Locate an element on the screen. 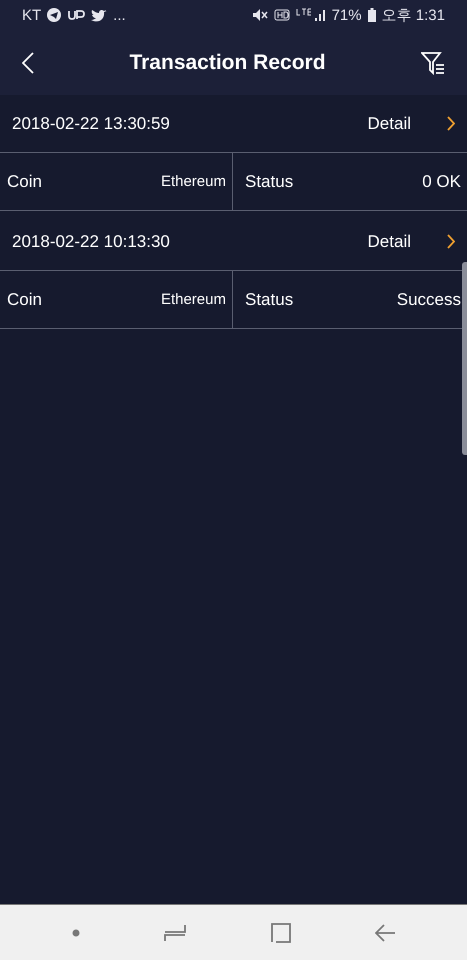 This screenshot has height=960, width=467. status-value: 0 OK is located at coordinates (441, 182).